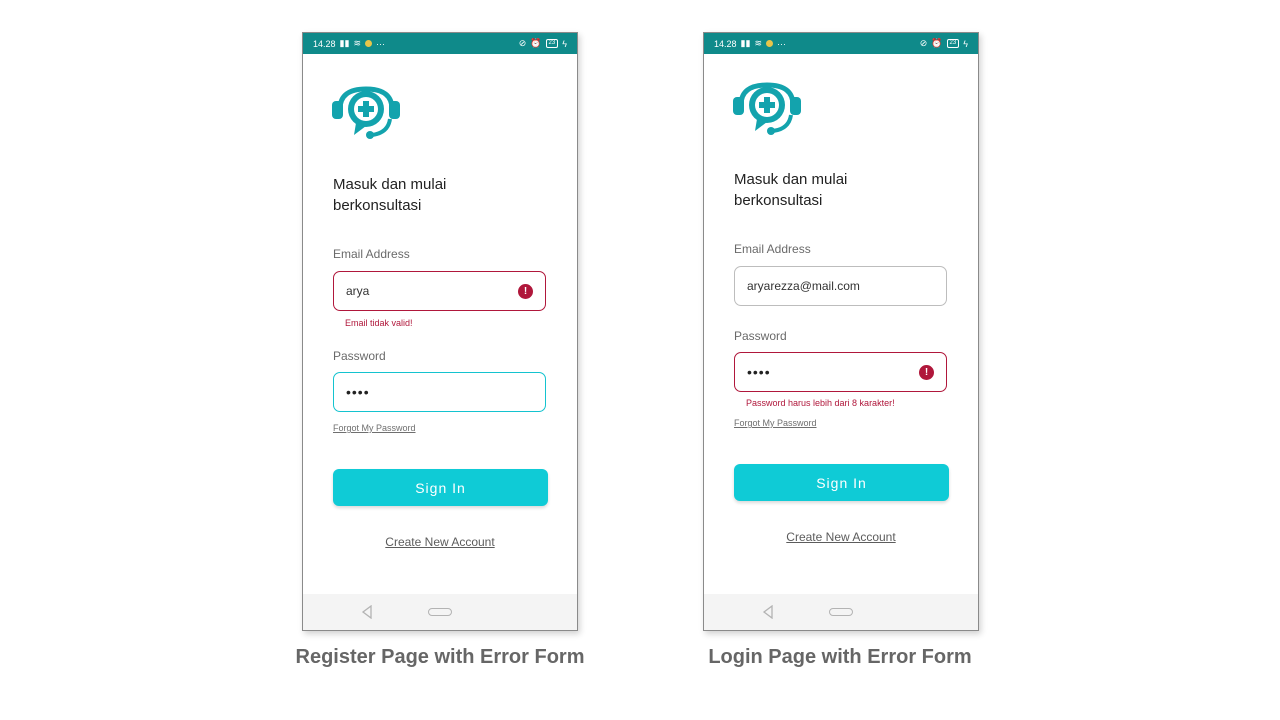  Describe the element at coordinates (439, 392) in the screenshot. I see `password-field: ••••` at that location.